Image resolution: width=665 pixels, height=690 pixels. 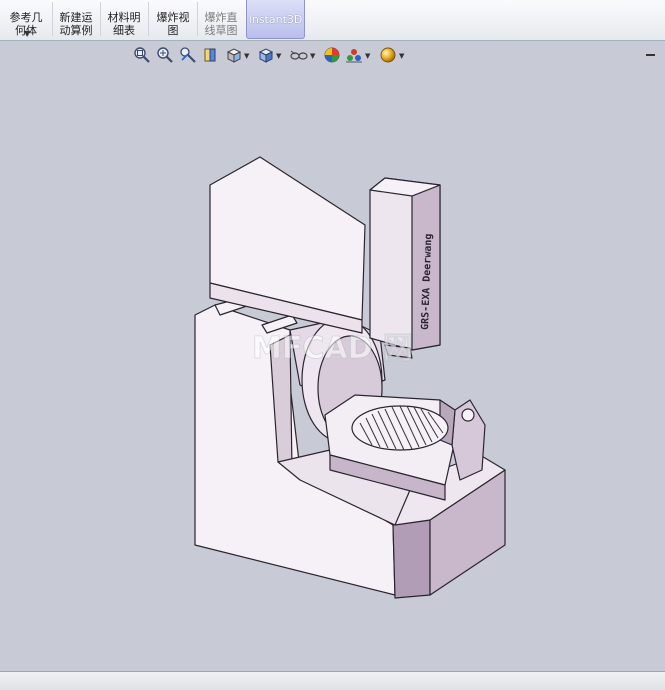 I want to click on bill-of-materials-button: 材料明 细表, so click(x=124, y=20).